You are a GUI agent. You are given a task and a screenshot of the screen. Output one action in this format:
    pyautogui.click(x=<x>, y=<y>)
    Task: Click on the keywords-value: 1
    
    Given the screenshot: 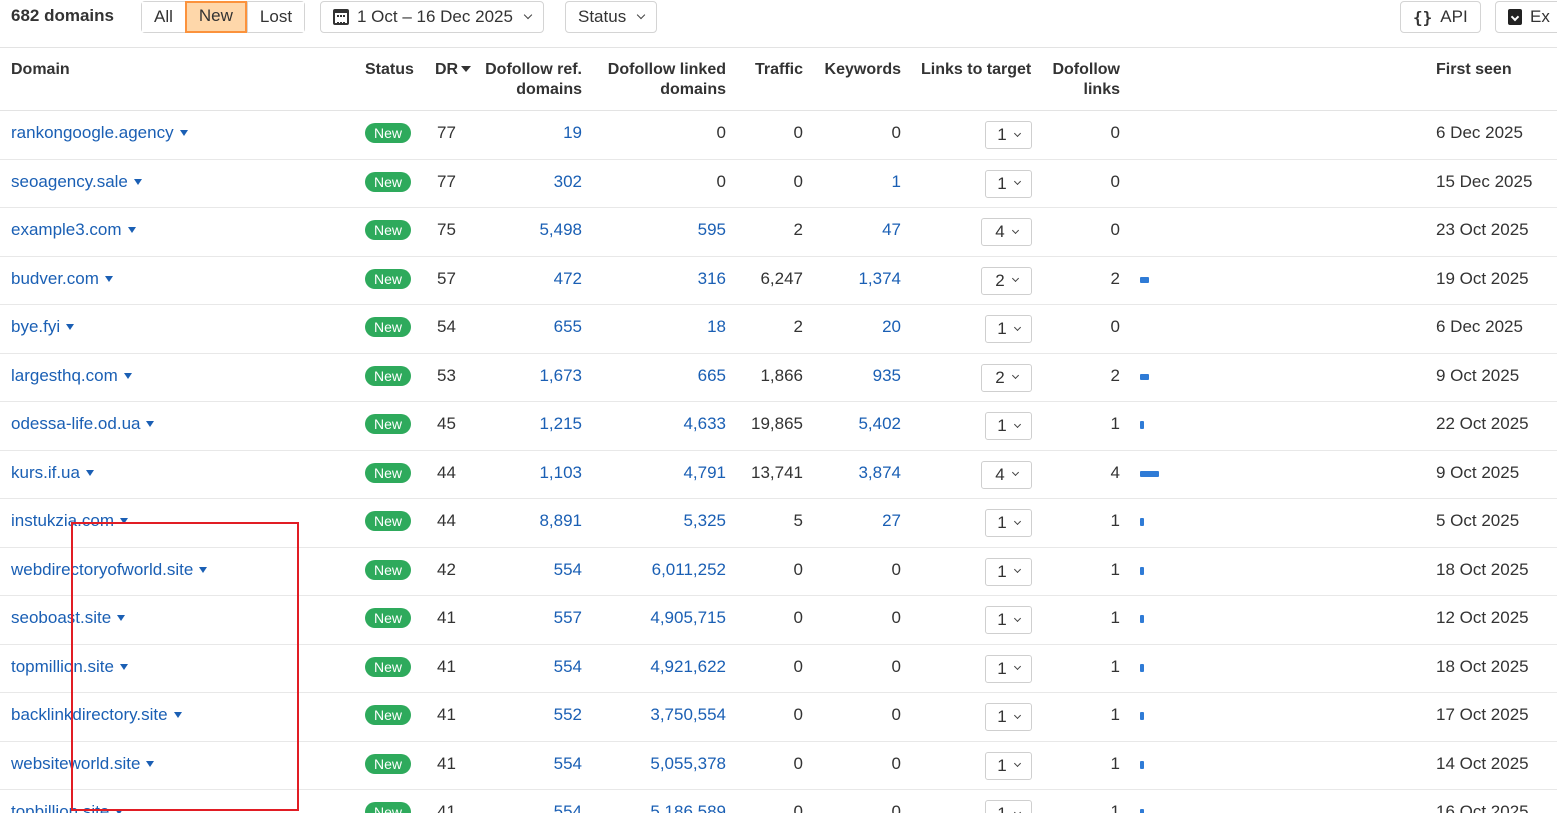 What is the action you would take?
    pyautogui.click(x=896, y=182)
    